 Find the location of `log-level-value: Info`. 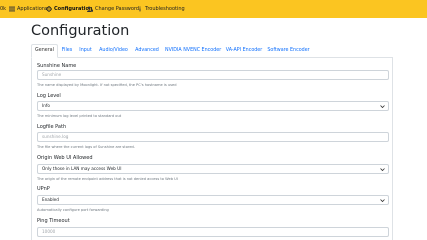

log-level-value: Info is located at coordinates (46, 105).